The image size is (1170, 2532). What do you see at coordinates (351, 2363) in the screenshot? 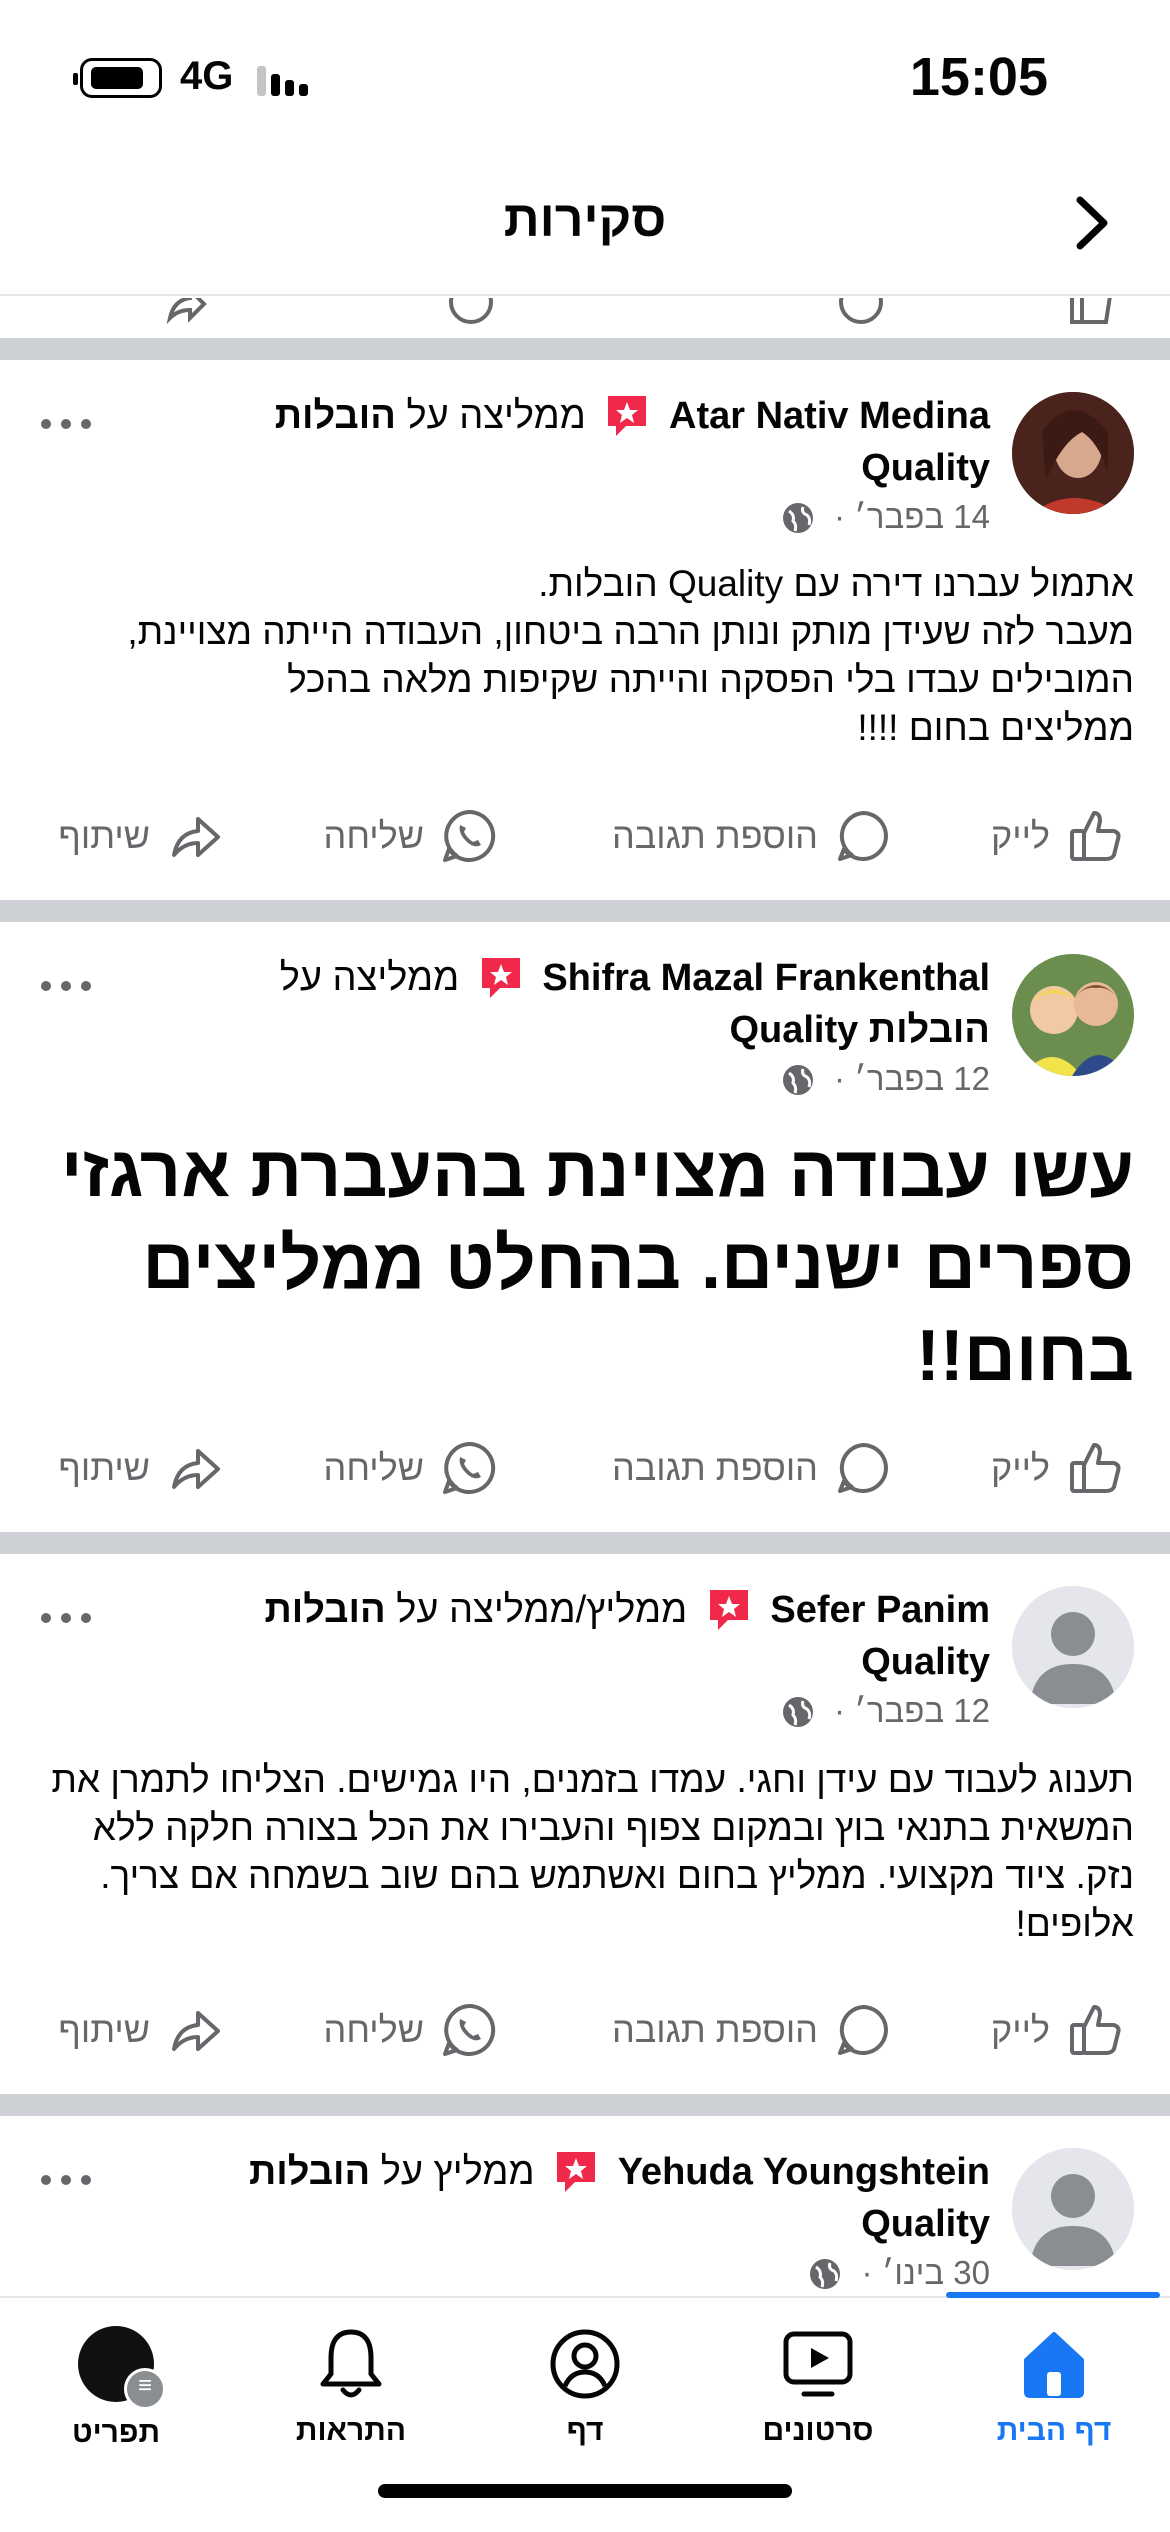
I see `bell-icon` at bounding box center [351, 2363].